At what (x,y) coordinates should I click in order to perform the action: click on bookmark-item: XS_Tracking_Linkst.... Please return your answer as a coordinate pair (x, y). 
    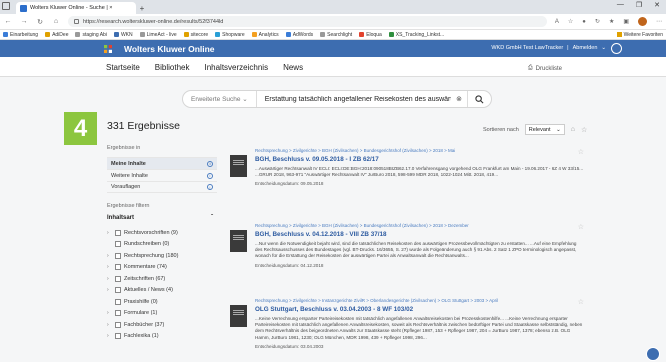
    Looking at the image, I should click on (416, 35).